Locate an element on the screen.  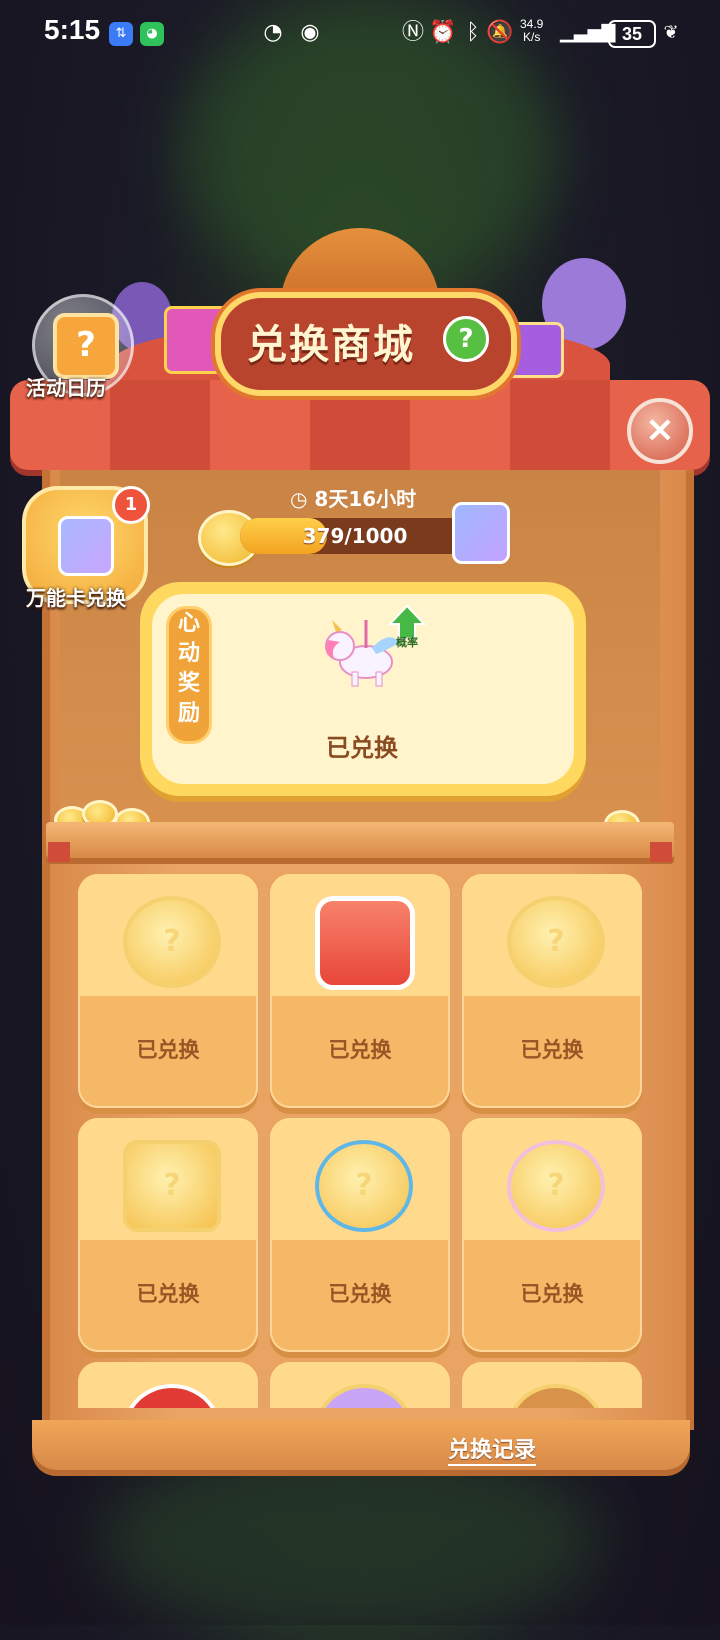
app-notification-icon: ⇅ is located at coordinates (121, 34).